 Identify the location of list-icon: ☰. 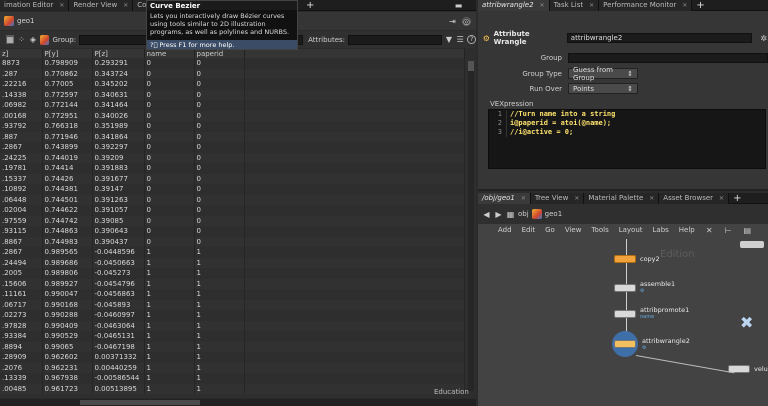
(460, 39).